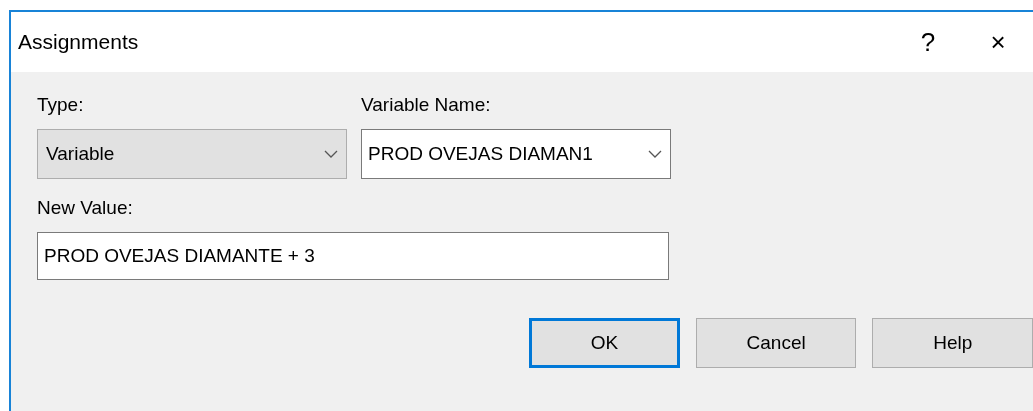  I want to click on help-button: ?, so click(928, 42).